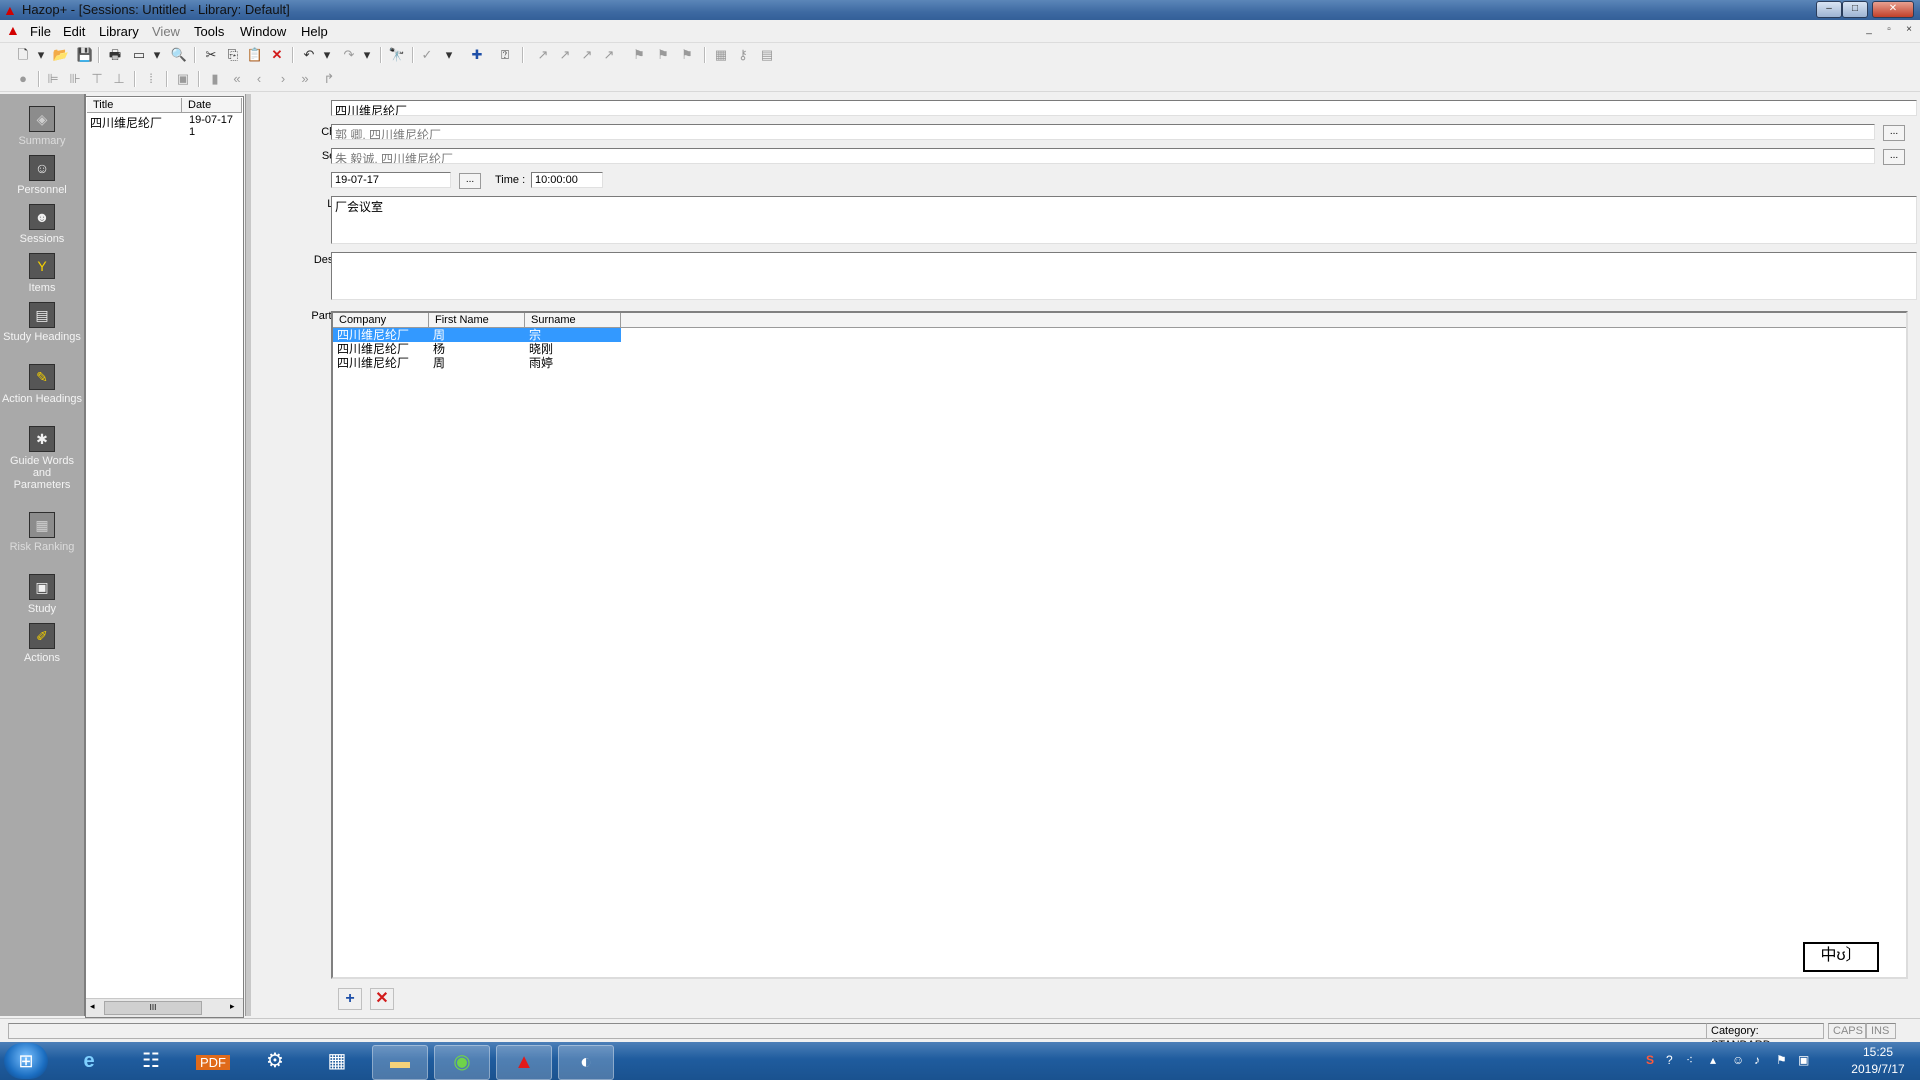  Describe the element at coordinates (573, 320) in the screenshot. I see `column-header-surname: Surname` at that location.